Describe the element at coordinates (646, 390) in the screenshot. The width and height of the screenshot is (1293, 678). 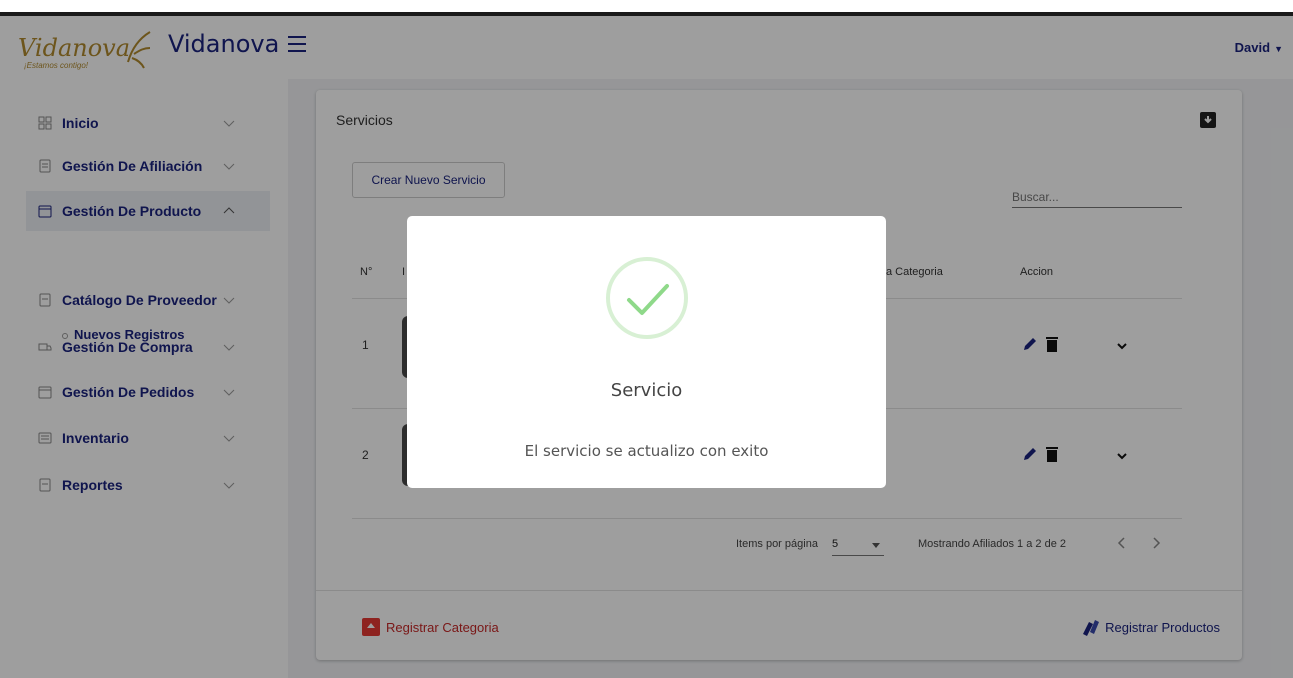
I see `dialog-title: Servicio` at that location.